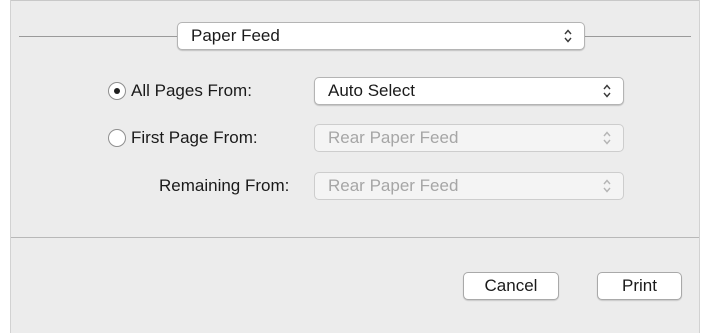 The width and height of the screenshot is (713, 333). What do you see at coordinates (381, 36) in the screenshot?
I see `panel-select-popup: Paper Feed` at bounding box center [381, 36].